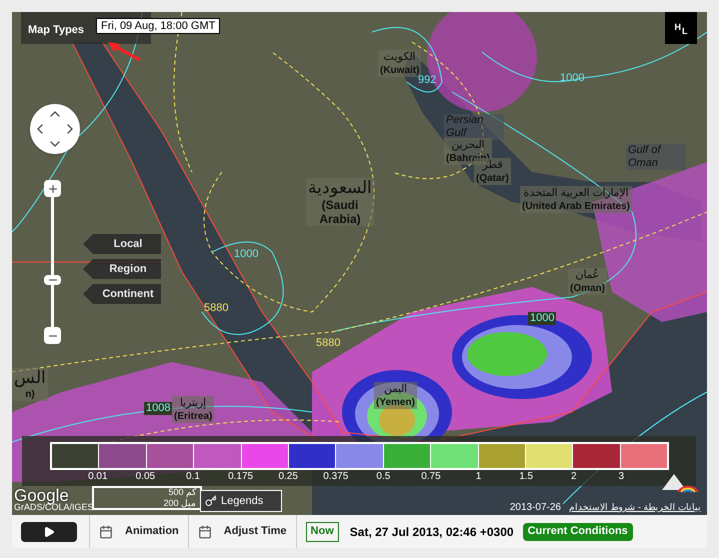 This screenshot has height=558, width=719. Describe the element at coordinates (685, 31) in the screenshot. I see `low-label: L` at that location.